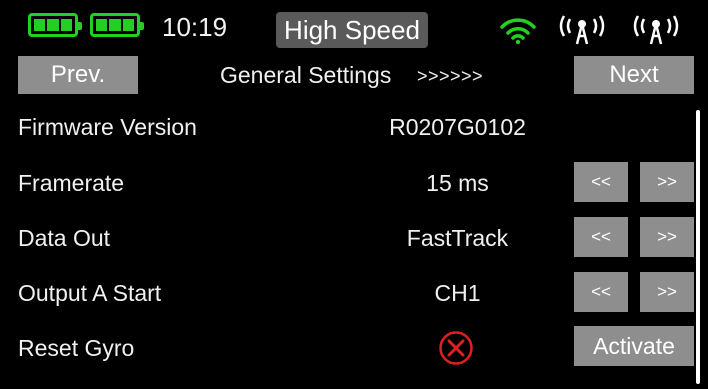 This screenshot has width=708, height=389. I want to click on framerate-label: Framerate, so click(71, 183).